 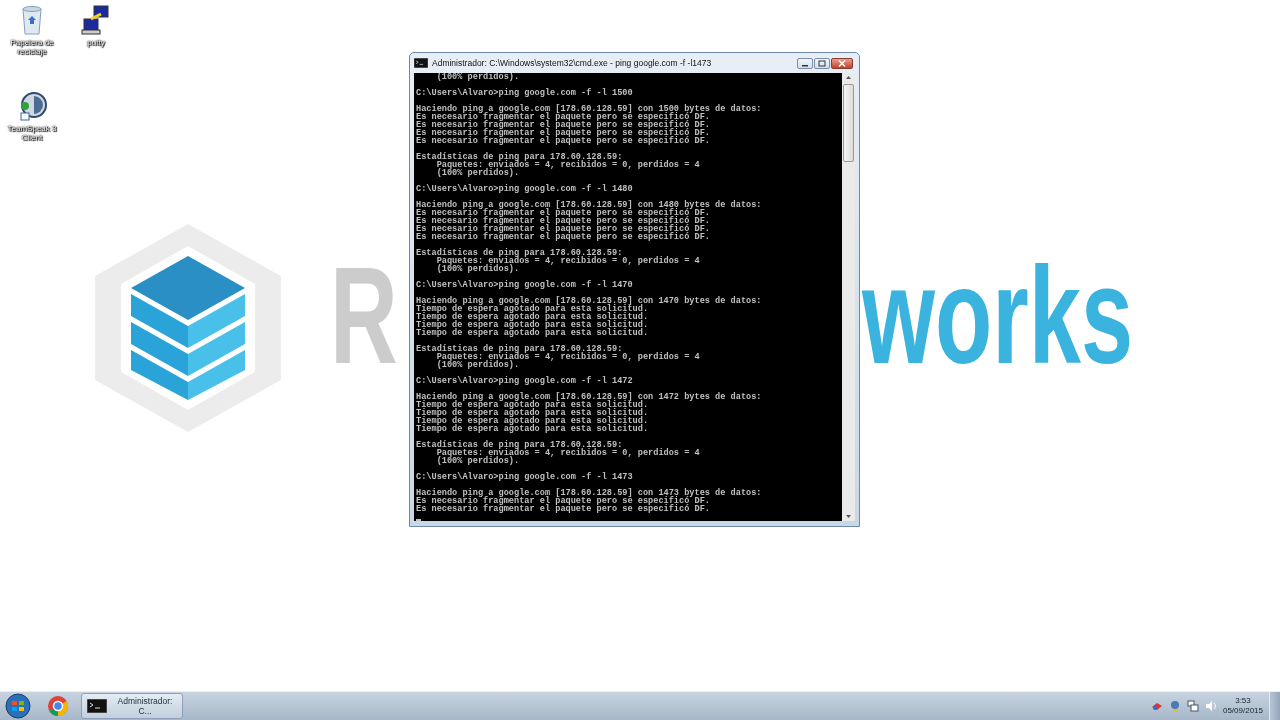 I want to click on console-line: C:\Users\Alvaro>ping google.com -f -l 1472, so click(x=525, y=381).